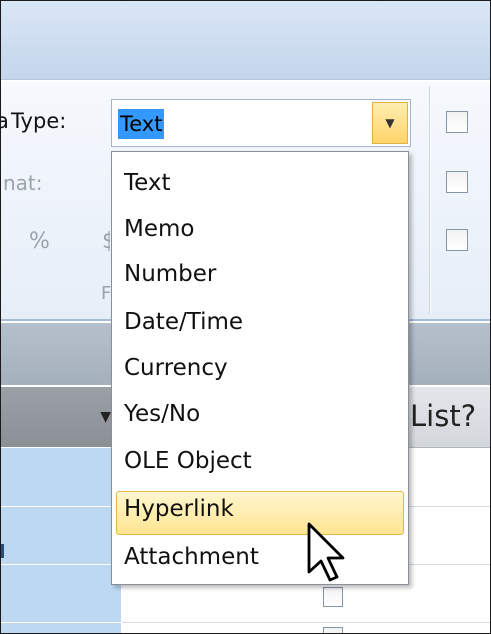  What do you see at coordinates (61, 417) in the screenshot?
I see `field-column-header: ▼` at bounding box center [61, 417].